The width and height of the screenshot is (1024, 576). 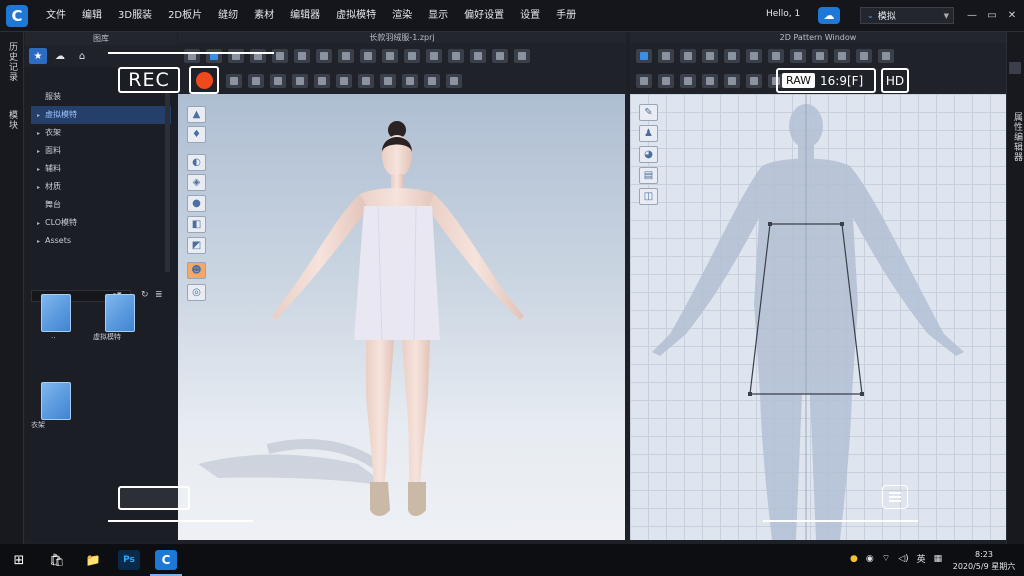 I want to click on menu-icon, so click(x=895, y=497).